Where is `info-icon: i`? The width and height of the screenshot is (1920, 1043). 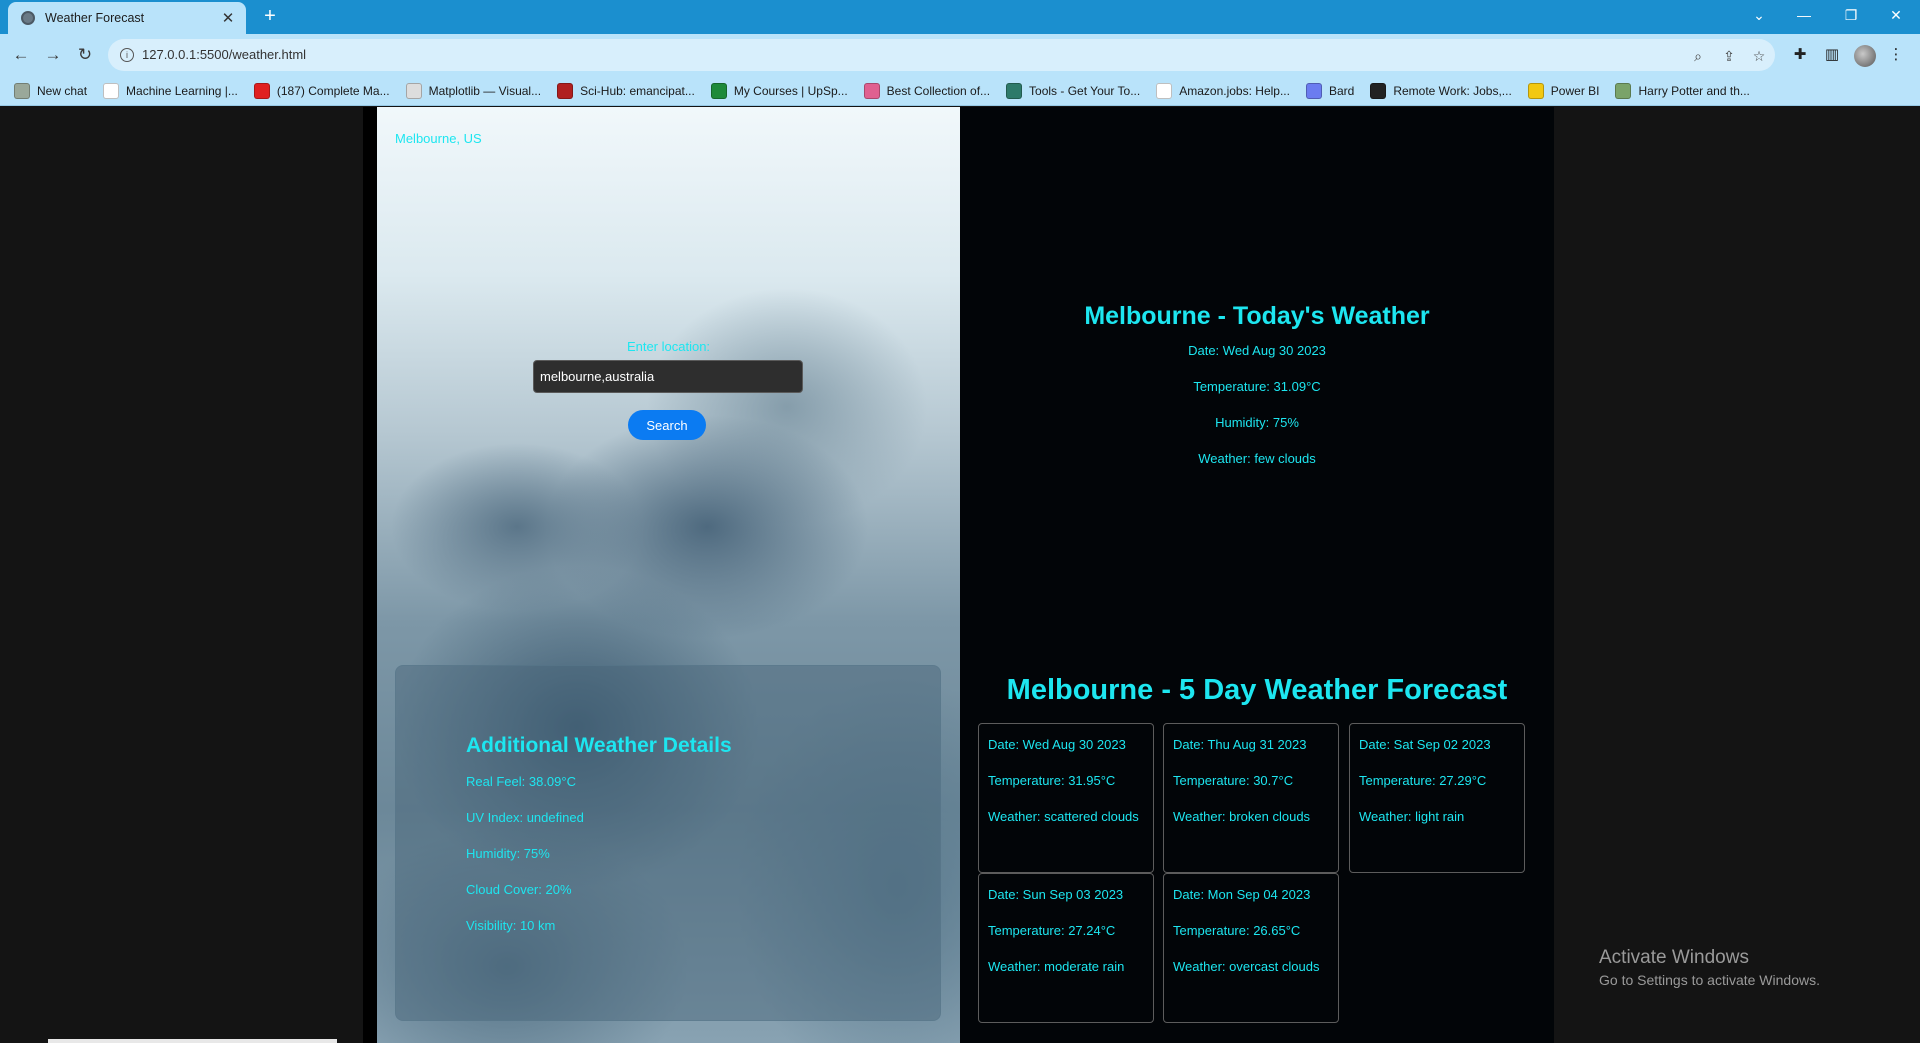
info-icon: i is located at coordinates (127, 55).